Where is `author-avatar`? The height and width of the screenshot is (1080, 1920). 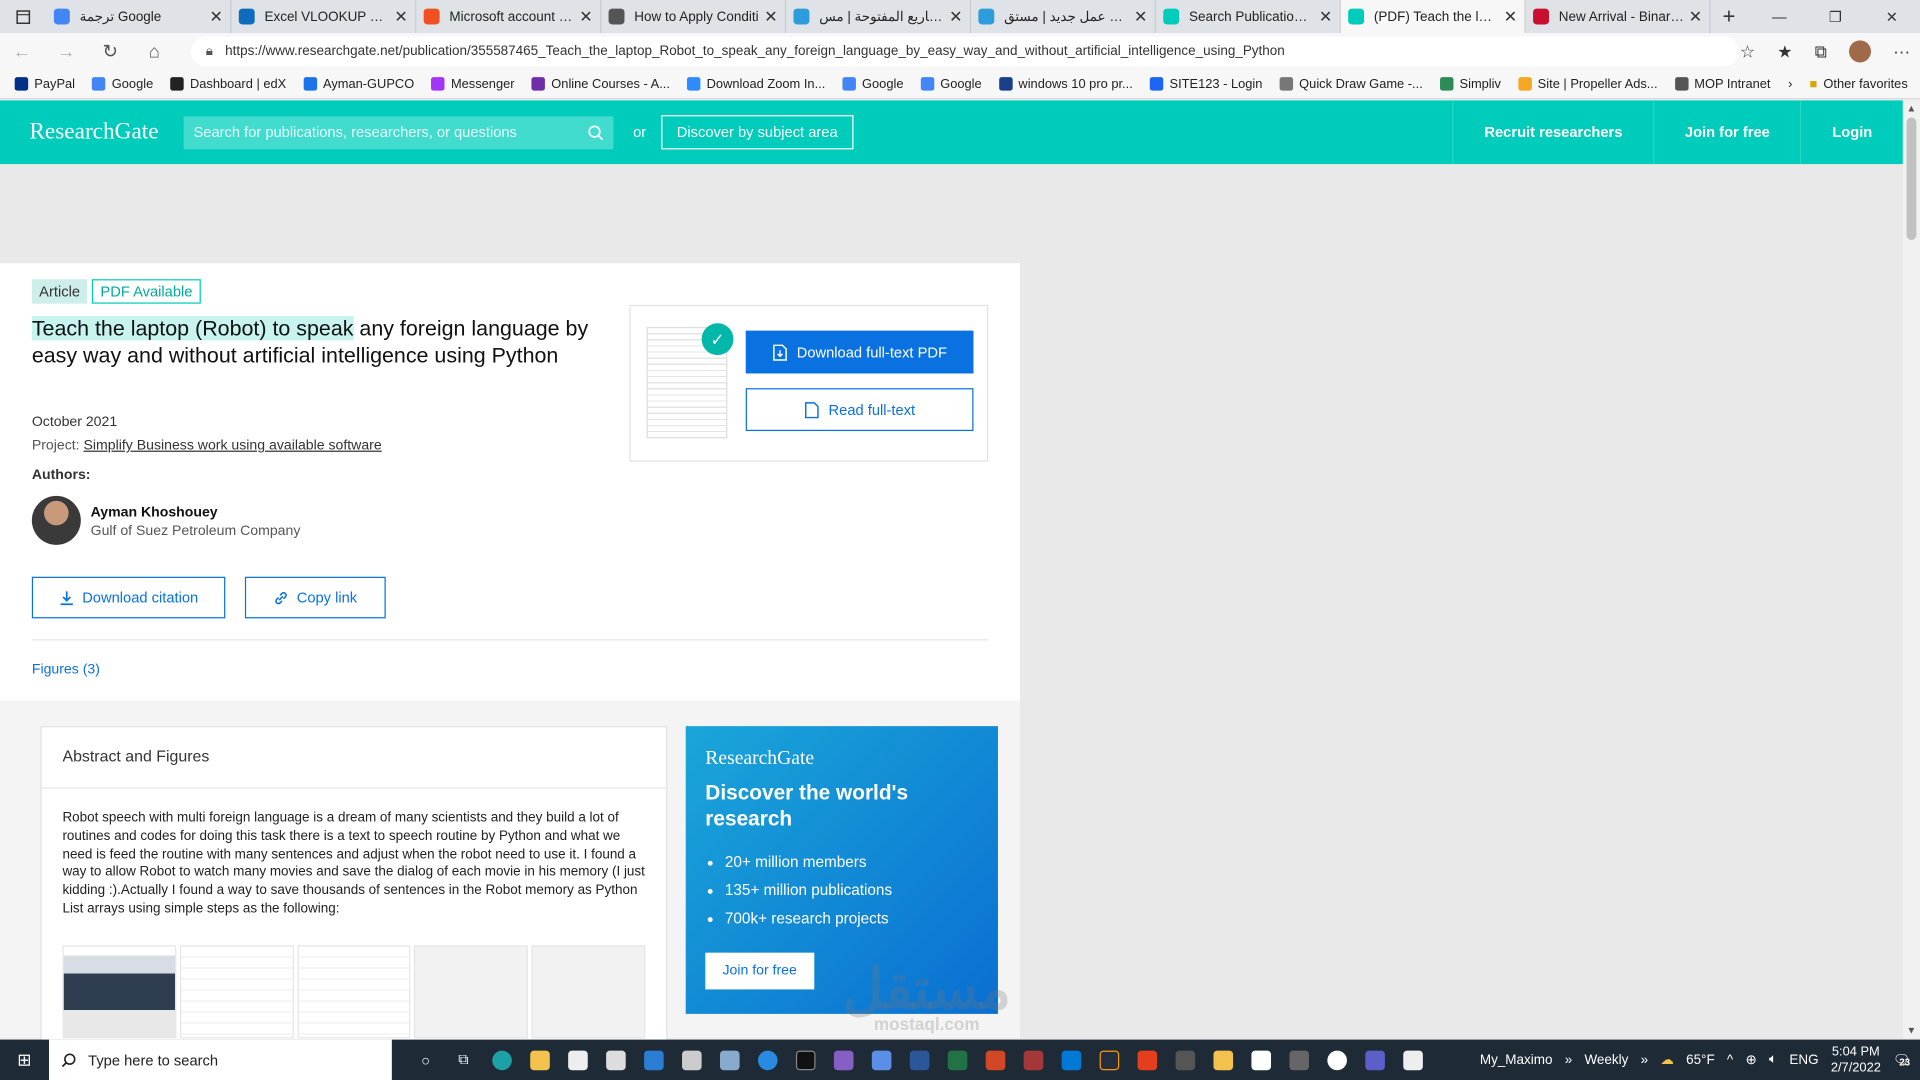 author-avatar is located at coordinates (56, 520).